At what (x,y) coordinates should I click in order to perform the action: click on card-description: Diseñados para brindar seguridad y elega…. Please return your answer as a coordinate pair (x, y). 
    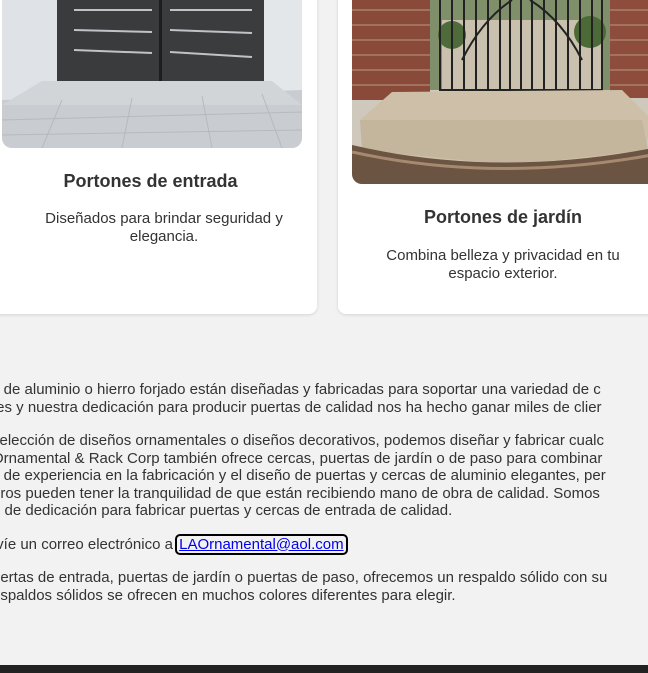
    Looking at the image, I should click on (164, 227).